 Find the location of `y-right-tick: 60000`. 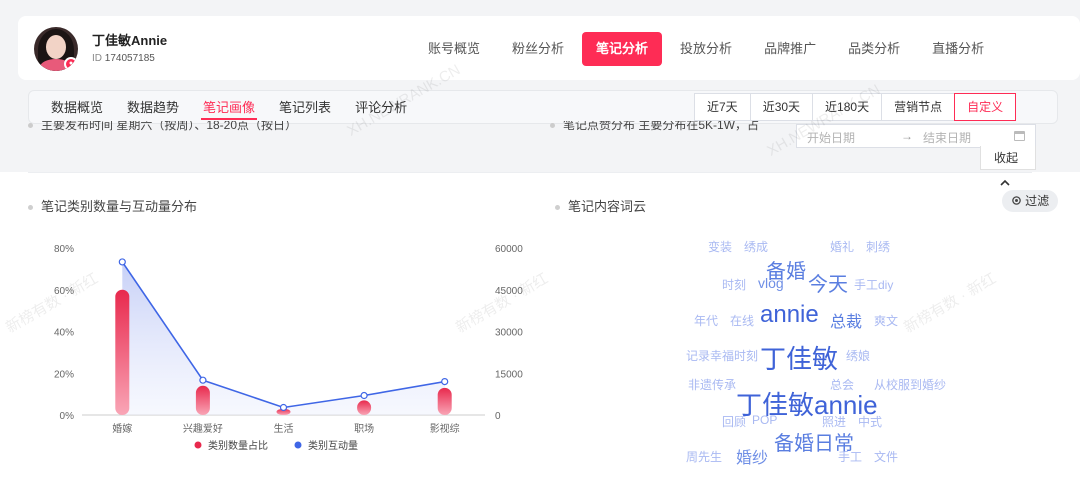

y-right-tick: 60000 is located at coordinates (509, 249).